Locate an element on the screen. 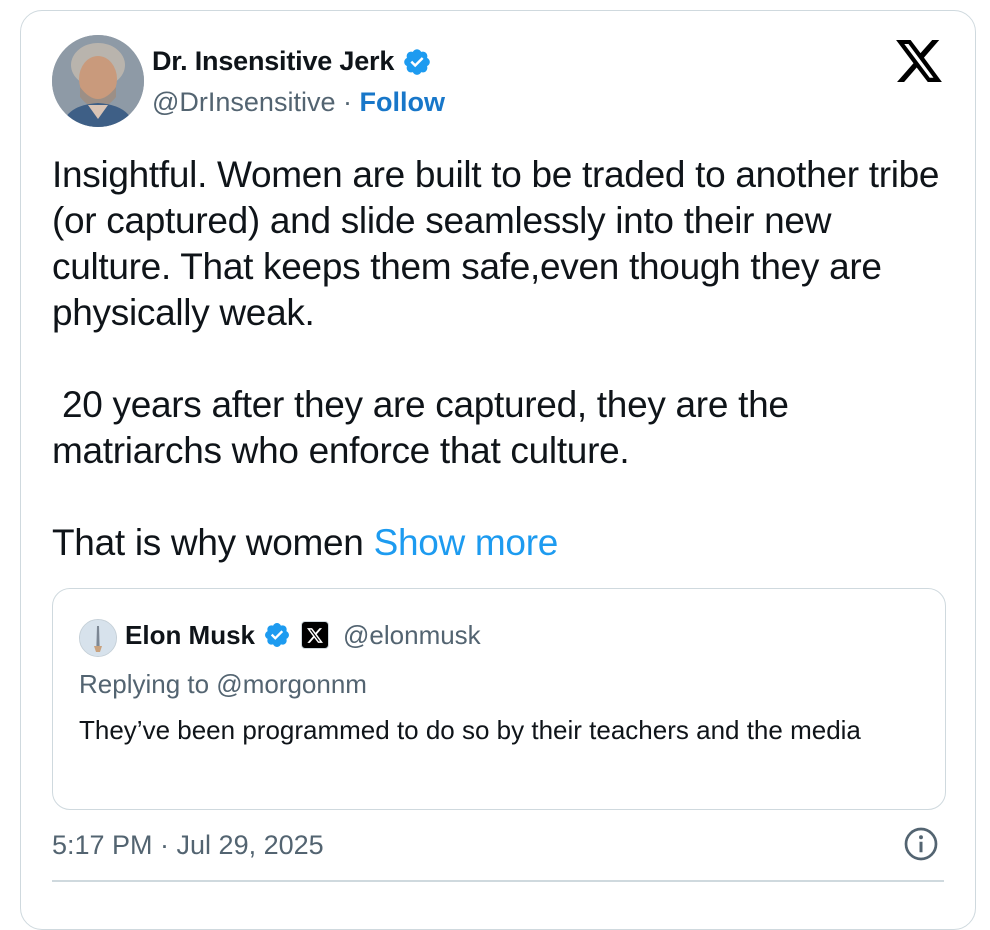  affiliate-x-badge-icon is located at coordinates (315, 635).